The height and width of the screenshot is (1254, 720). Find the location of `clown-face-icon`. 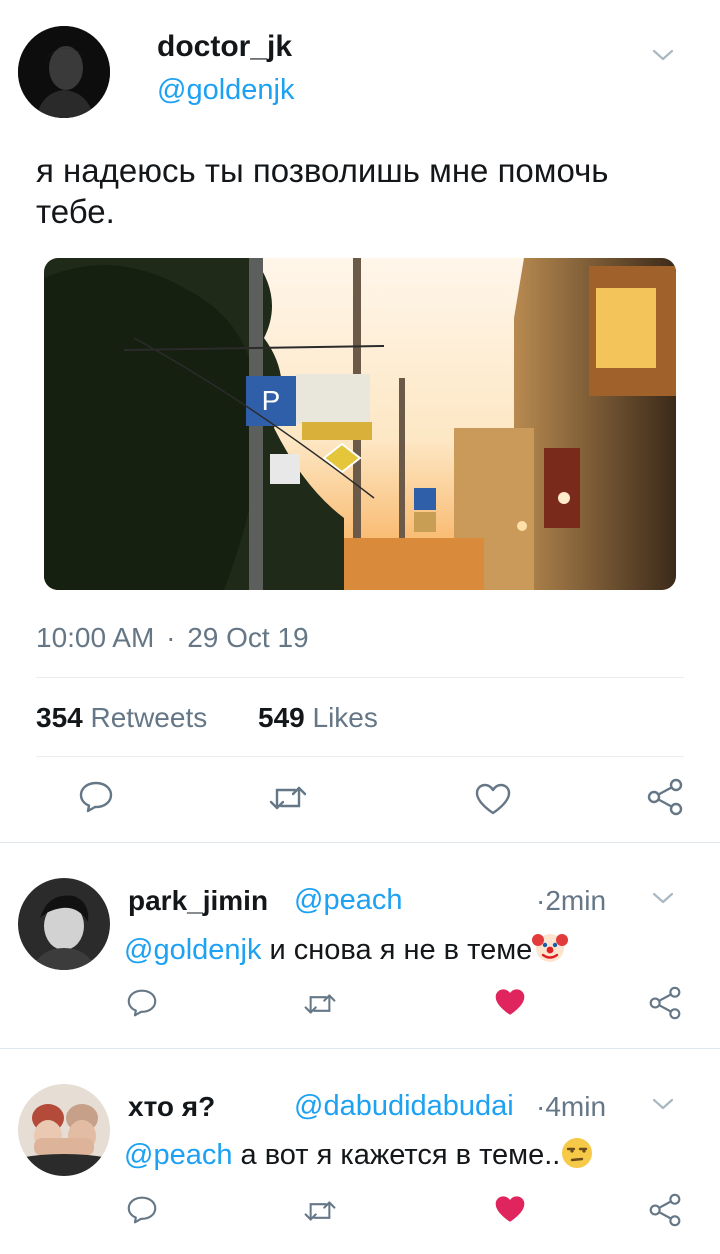

clown-face-icon is located at coordinates (550, 951).